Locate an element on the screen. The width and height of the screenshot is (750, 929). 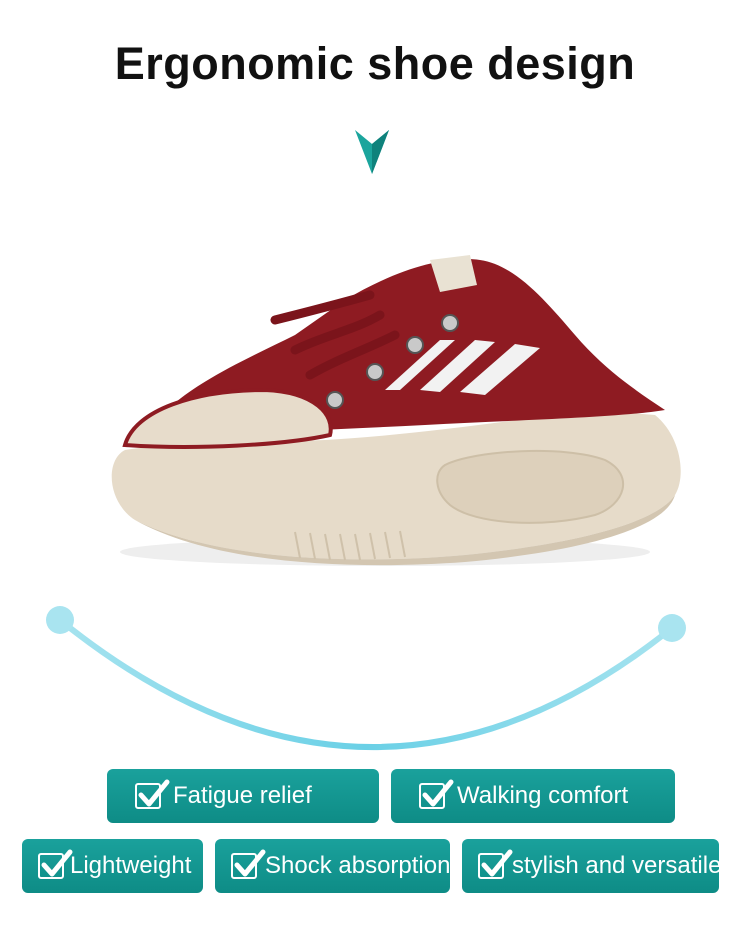
feature-label: stylish and versatile is located at coordinates (617, 865).